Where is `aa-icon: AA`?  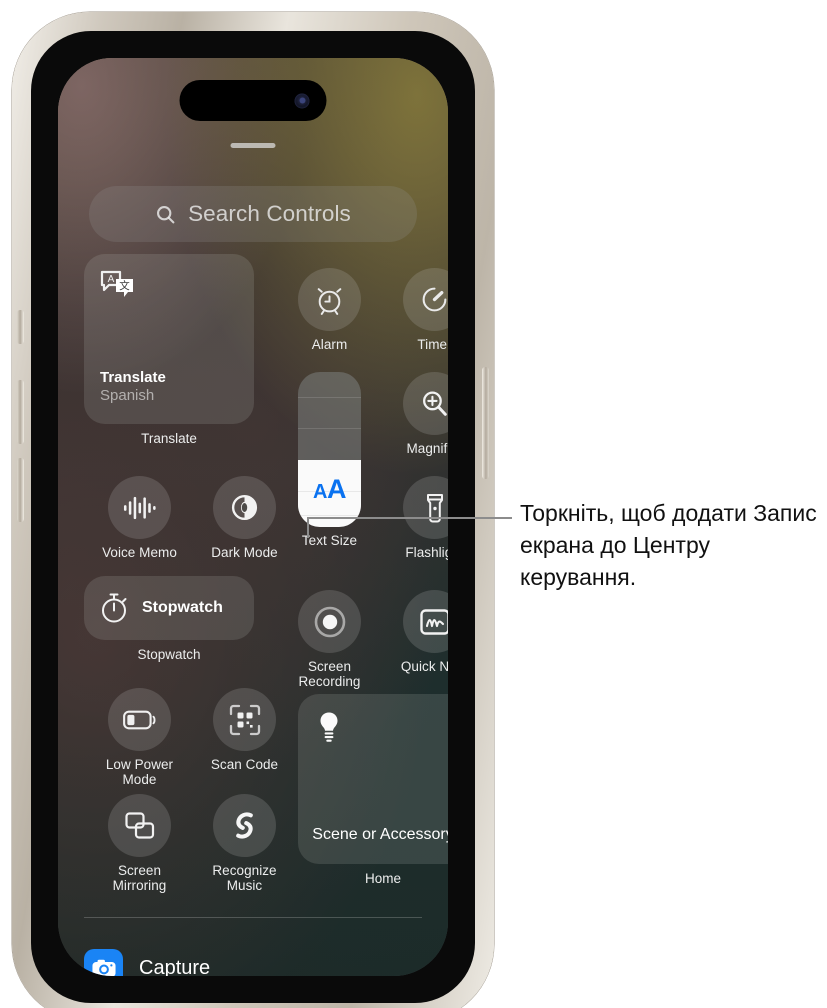
aa-icon: AA is located at coordinates (329, 489).